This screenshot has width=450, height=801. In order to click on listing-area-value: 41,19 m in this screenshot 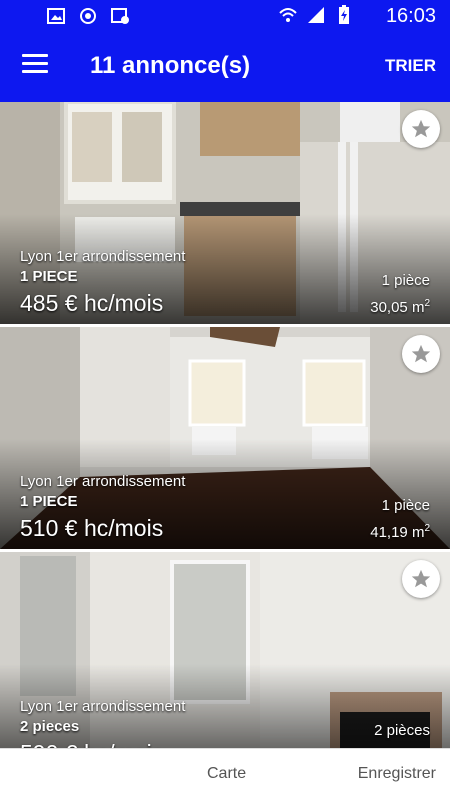, I will do `click(397, 532)`.